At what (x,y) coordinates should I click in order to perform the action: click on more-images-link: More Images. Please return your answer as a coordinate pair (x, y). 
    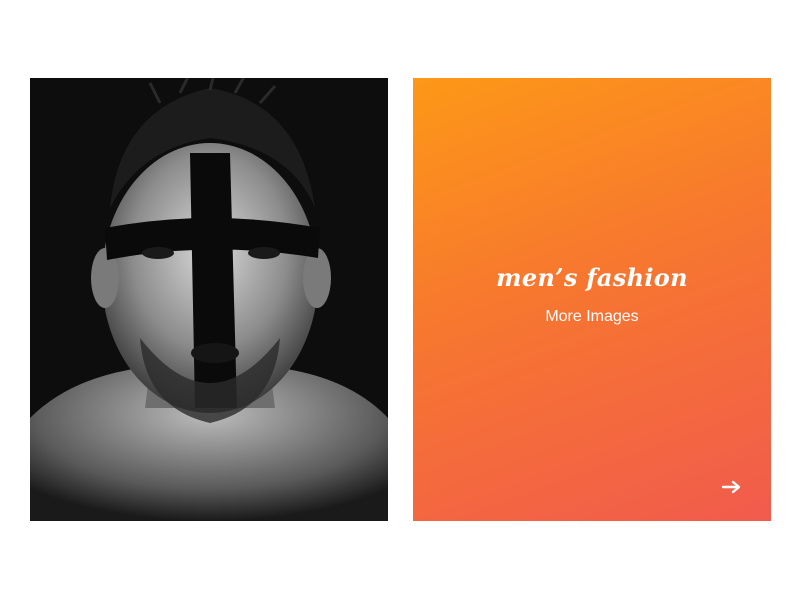
    Looking at the image, I should click on (592, 317).